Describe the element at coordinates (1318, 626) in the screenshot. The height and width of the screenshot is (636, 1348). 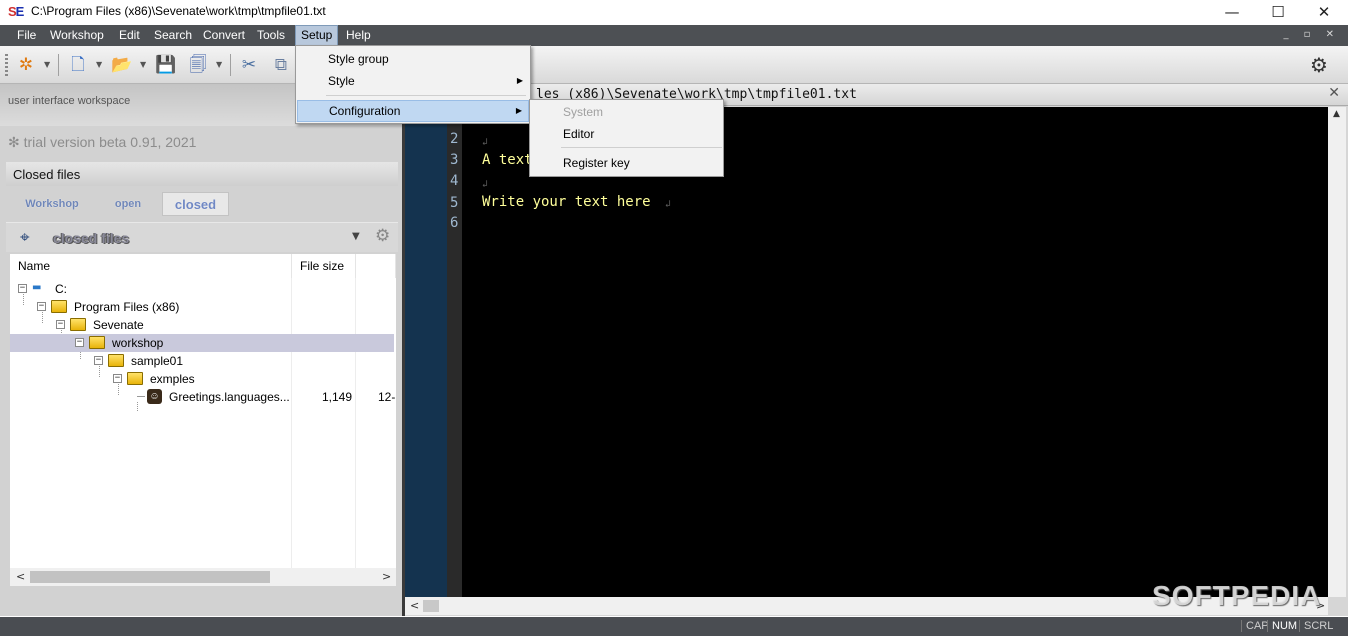
I see `status-scrl: SCRL` at that location.